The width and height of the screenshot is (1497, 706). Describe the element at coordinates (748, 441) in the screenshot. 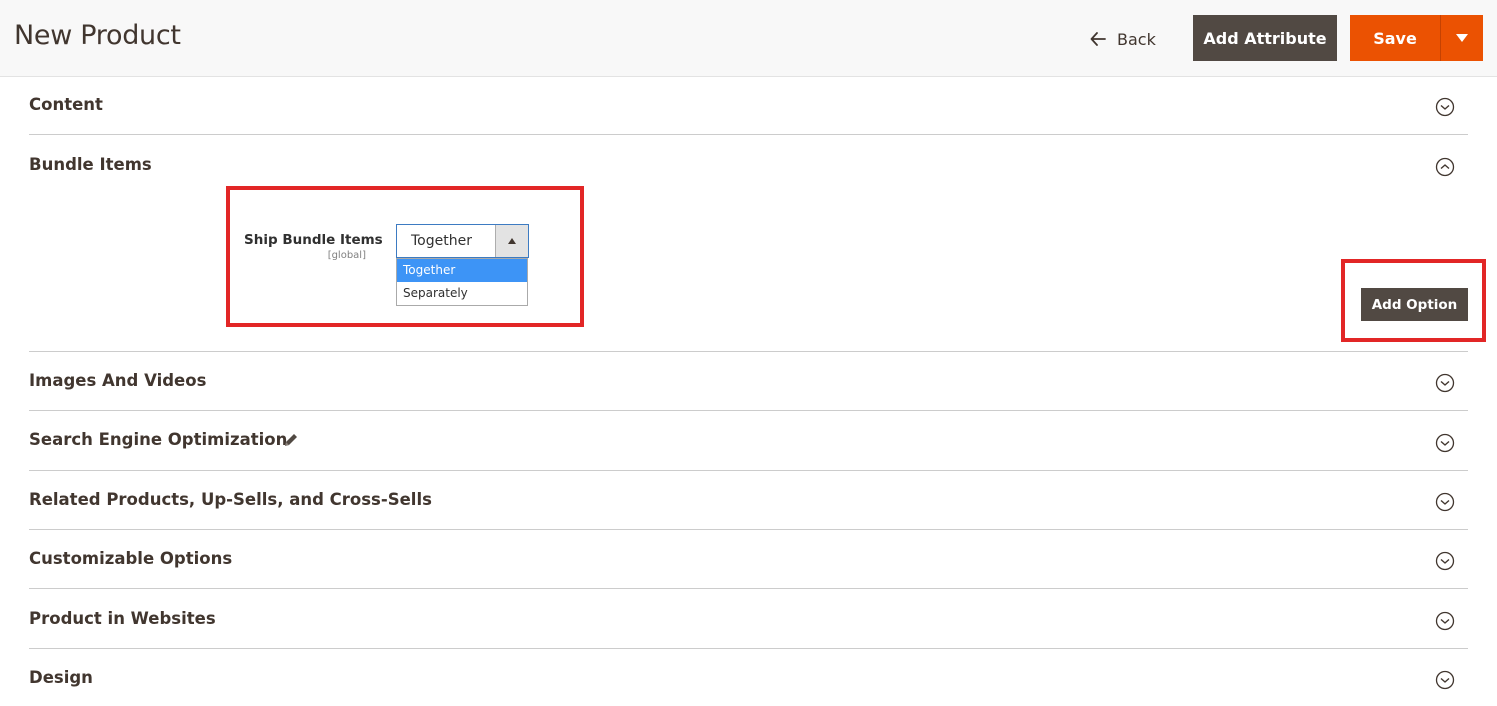

I see `section-seo: Search Engine Optimization` at that location.